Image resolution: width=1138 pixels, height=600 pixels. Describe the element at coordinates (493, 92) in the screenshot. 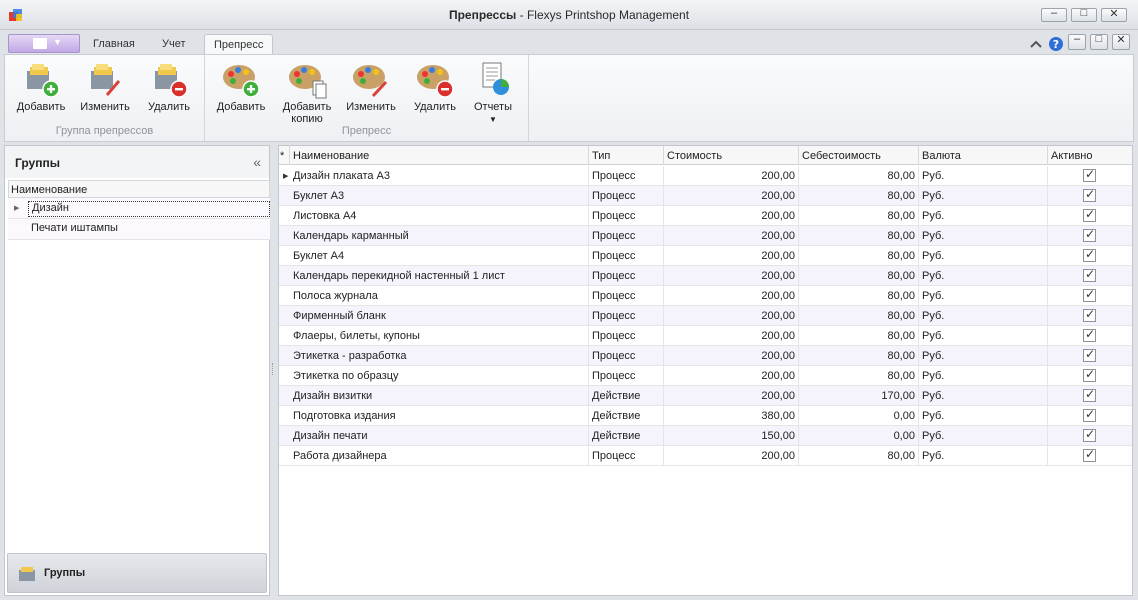

I see `reports-button: Отчеты ▼` at that location.